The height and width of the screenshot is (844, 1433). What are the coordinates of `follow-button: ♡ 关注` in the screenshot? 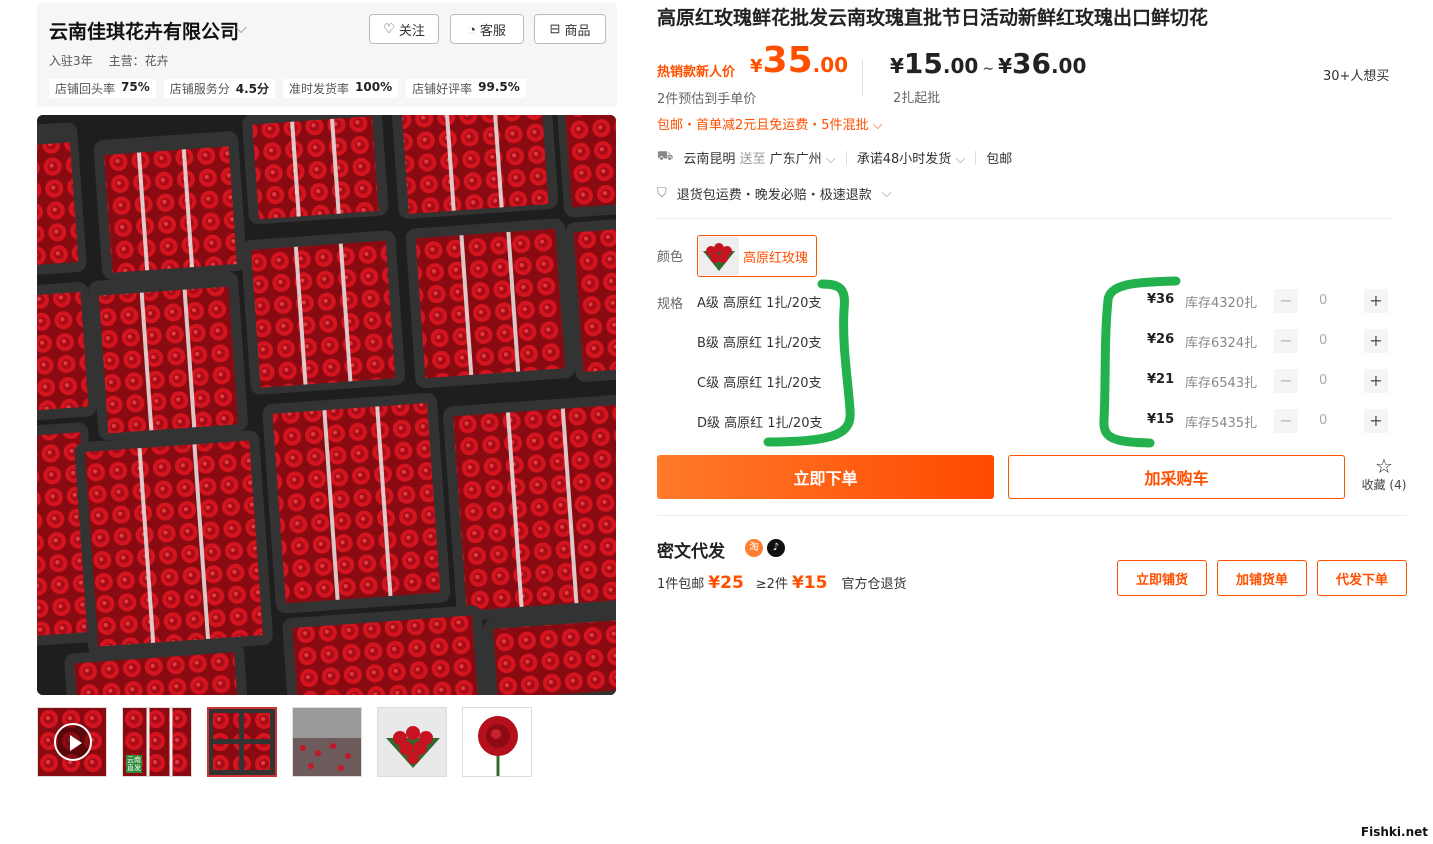 It's located at (404, 29).